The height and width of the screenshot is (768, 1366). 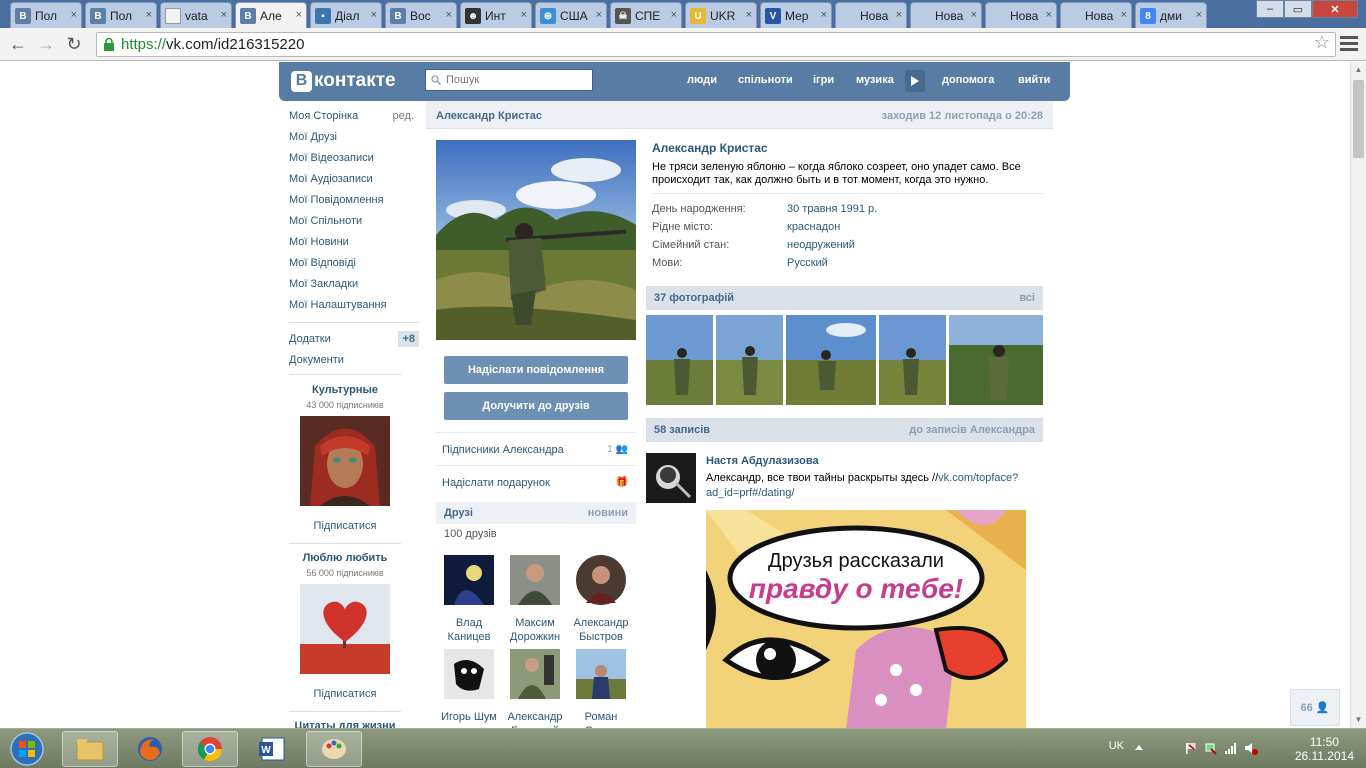 What do you see at coordinates (272, 749) in the screenshot?
I see `taskbar-word: W` at bounding box center [272, 749].